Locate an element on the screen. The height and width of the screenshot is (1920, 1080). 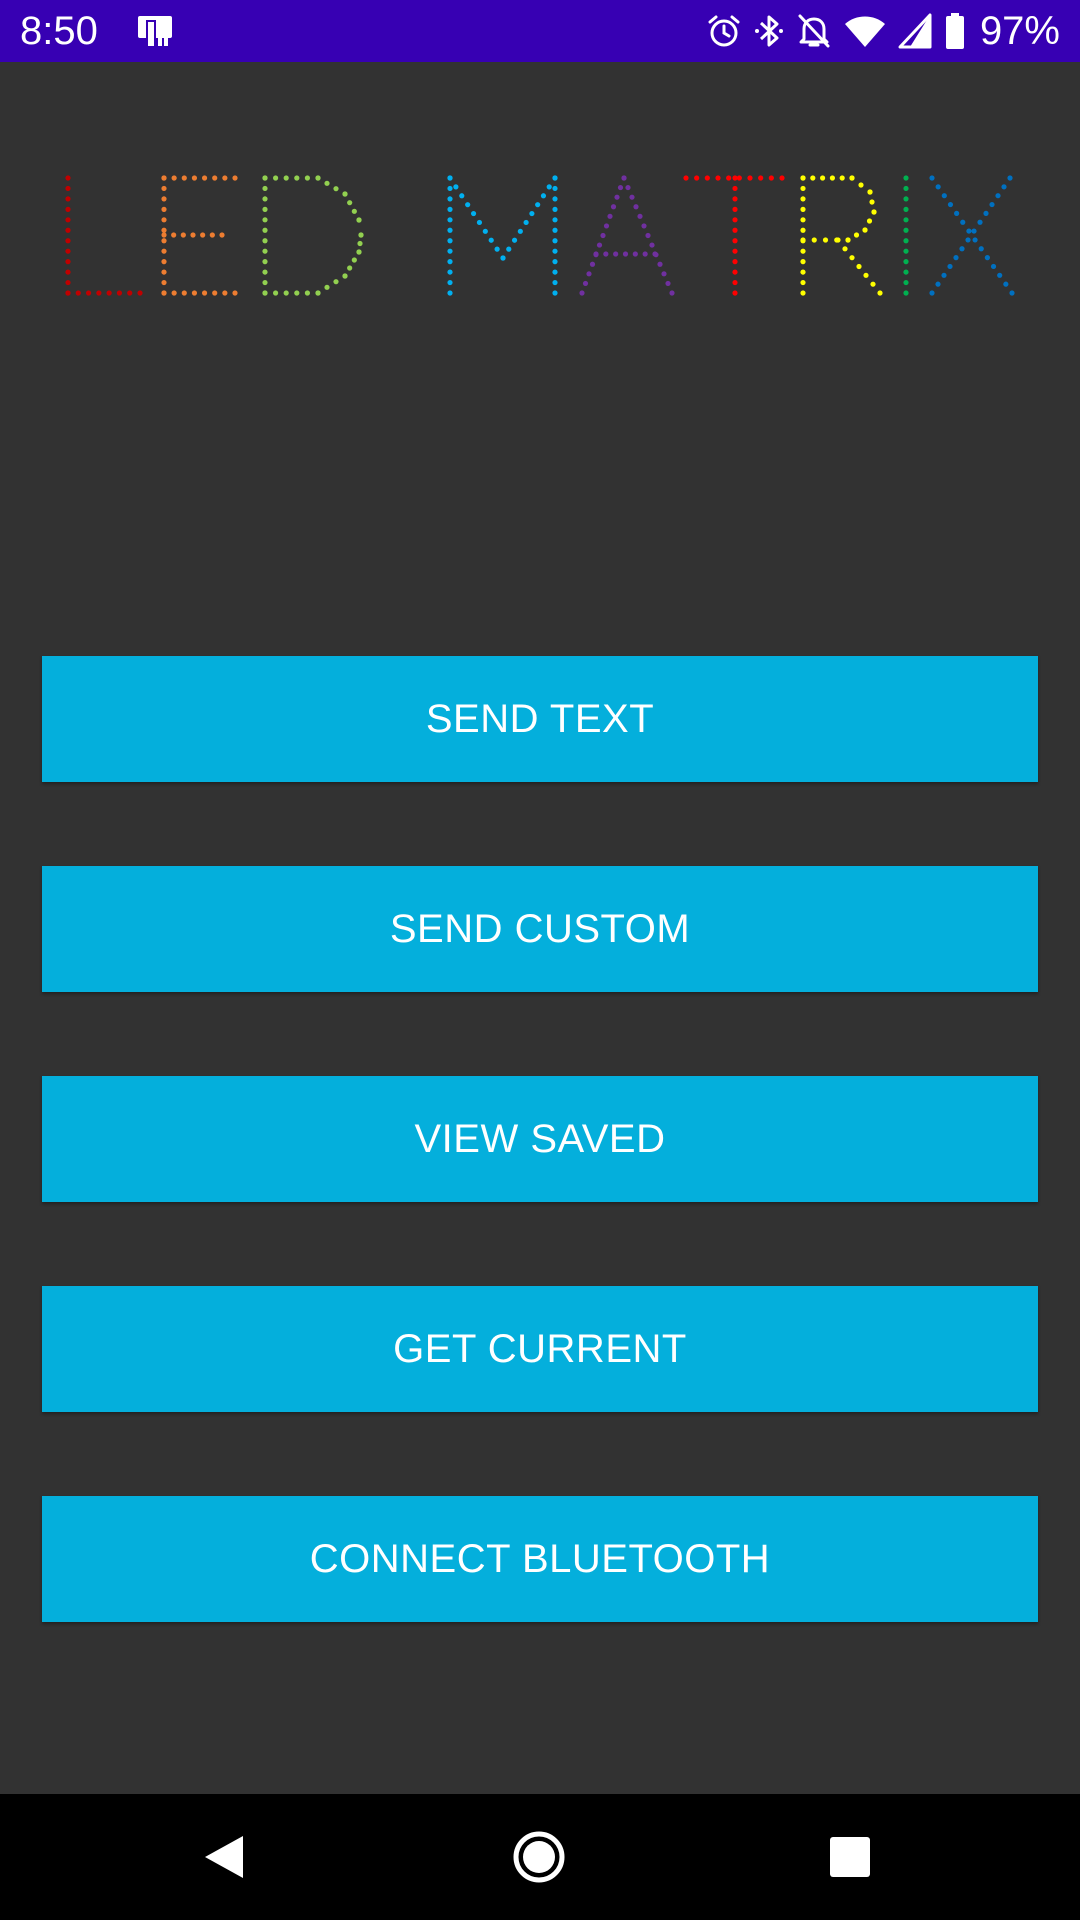
view-saved-button: VIEW SAVED is located at coordinates (540, 1139).